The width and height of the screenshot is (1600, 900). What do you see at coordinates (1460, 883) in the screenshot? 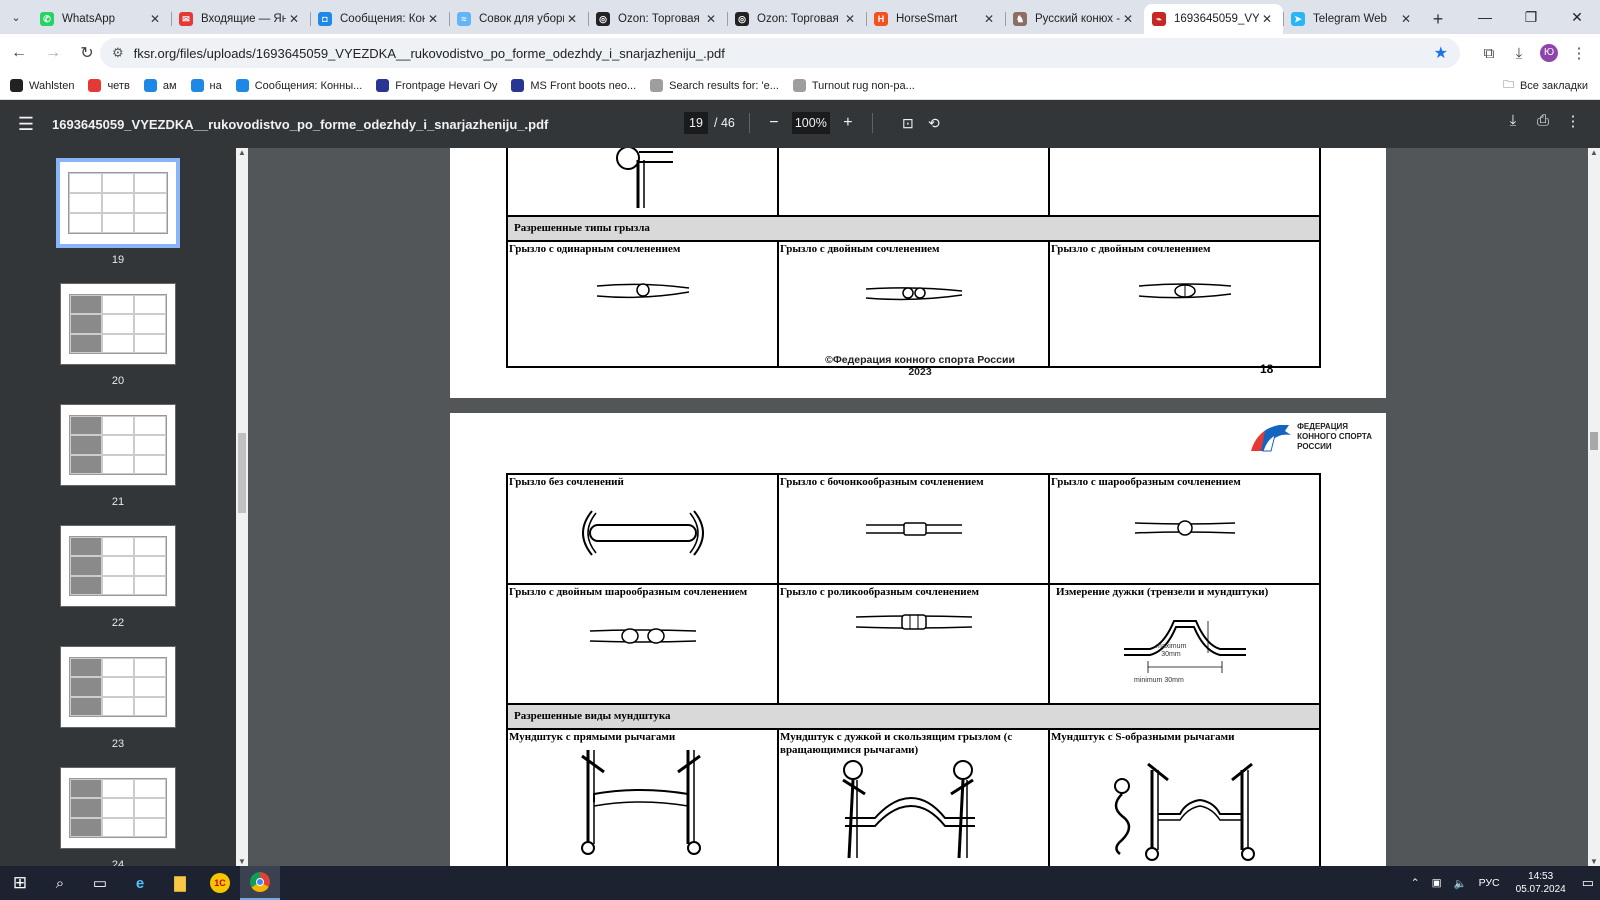
I see `volume-icon: 🔈` at bounding box center [1460, 883].